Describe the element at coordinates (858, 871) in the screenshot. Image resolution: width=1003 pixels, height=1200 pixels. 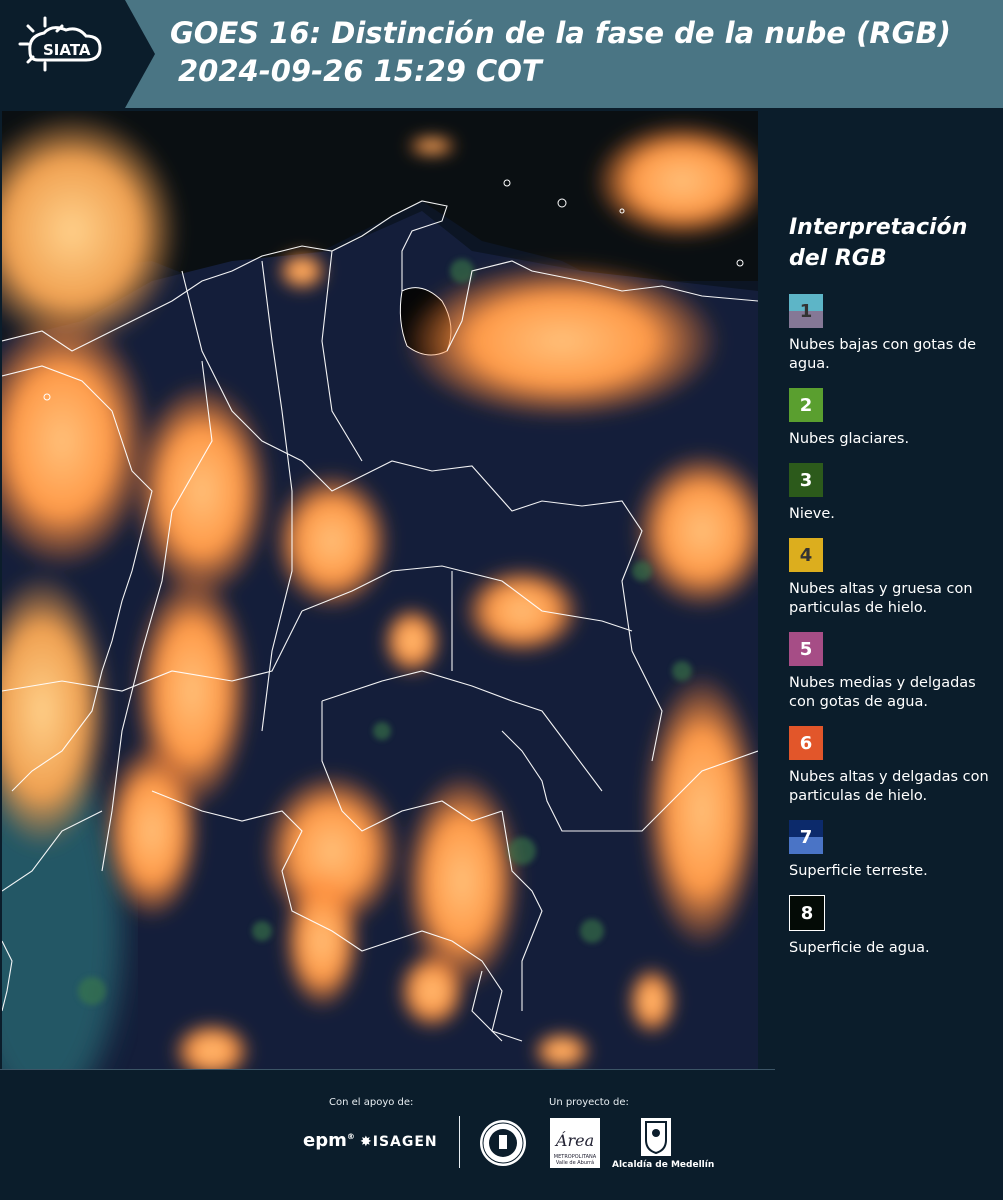
I see `legend-label: Superficie terreste.` at that location.